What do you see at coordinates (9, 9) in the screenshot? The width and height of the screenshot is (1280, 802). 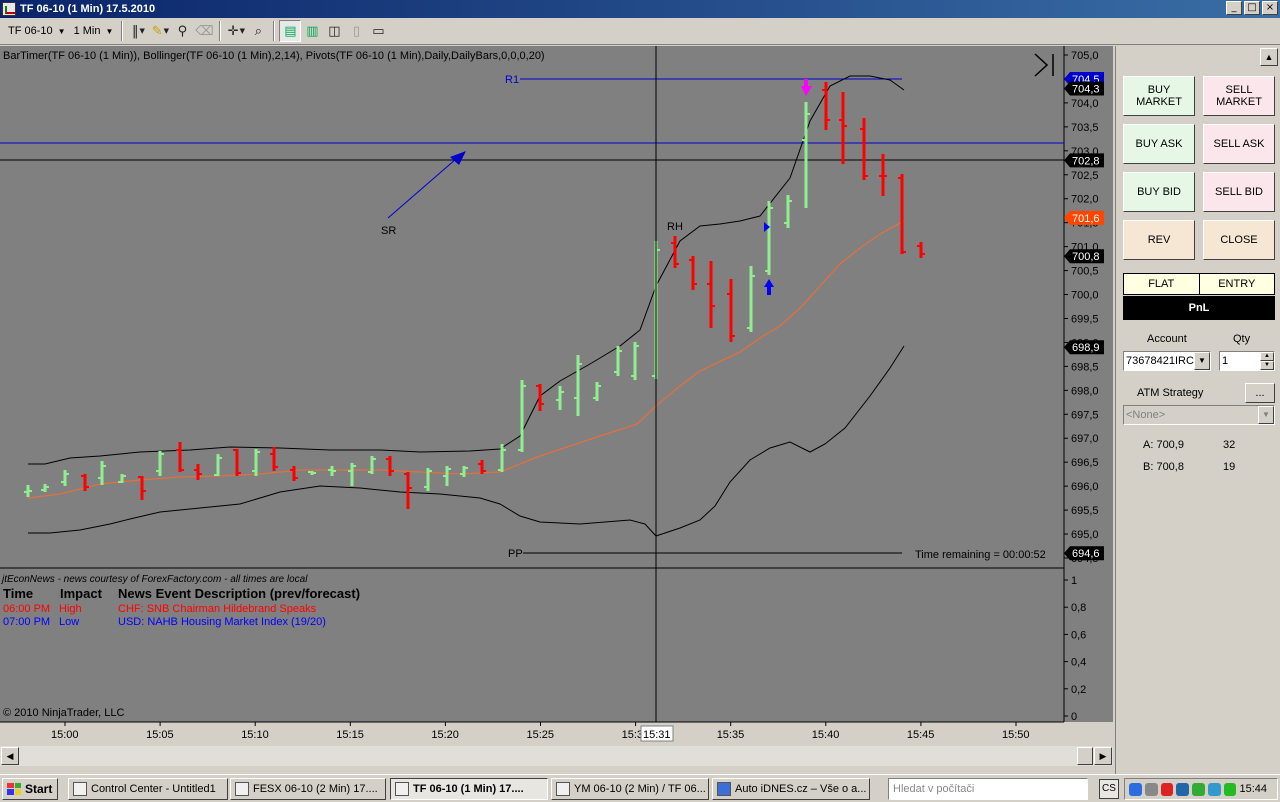 I see `chart-app-icon` at bounding box center [9, 9].